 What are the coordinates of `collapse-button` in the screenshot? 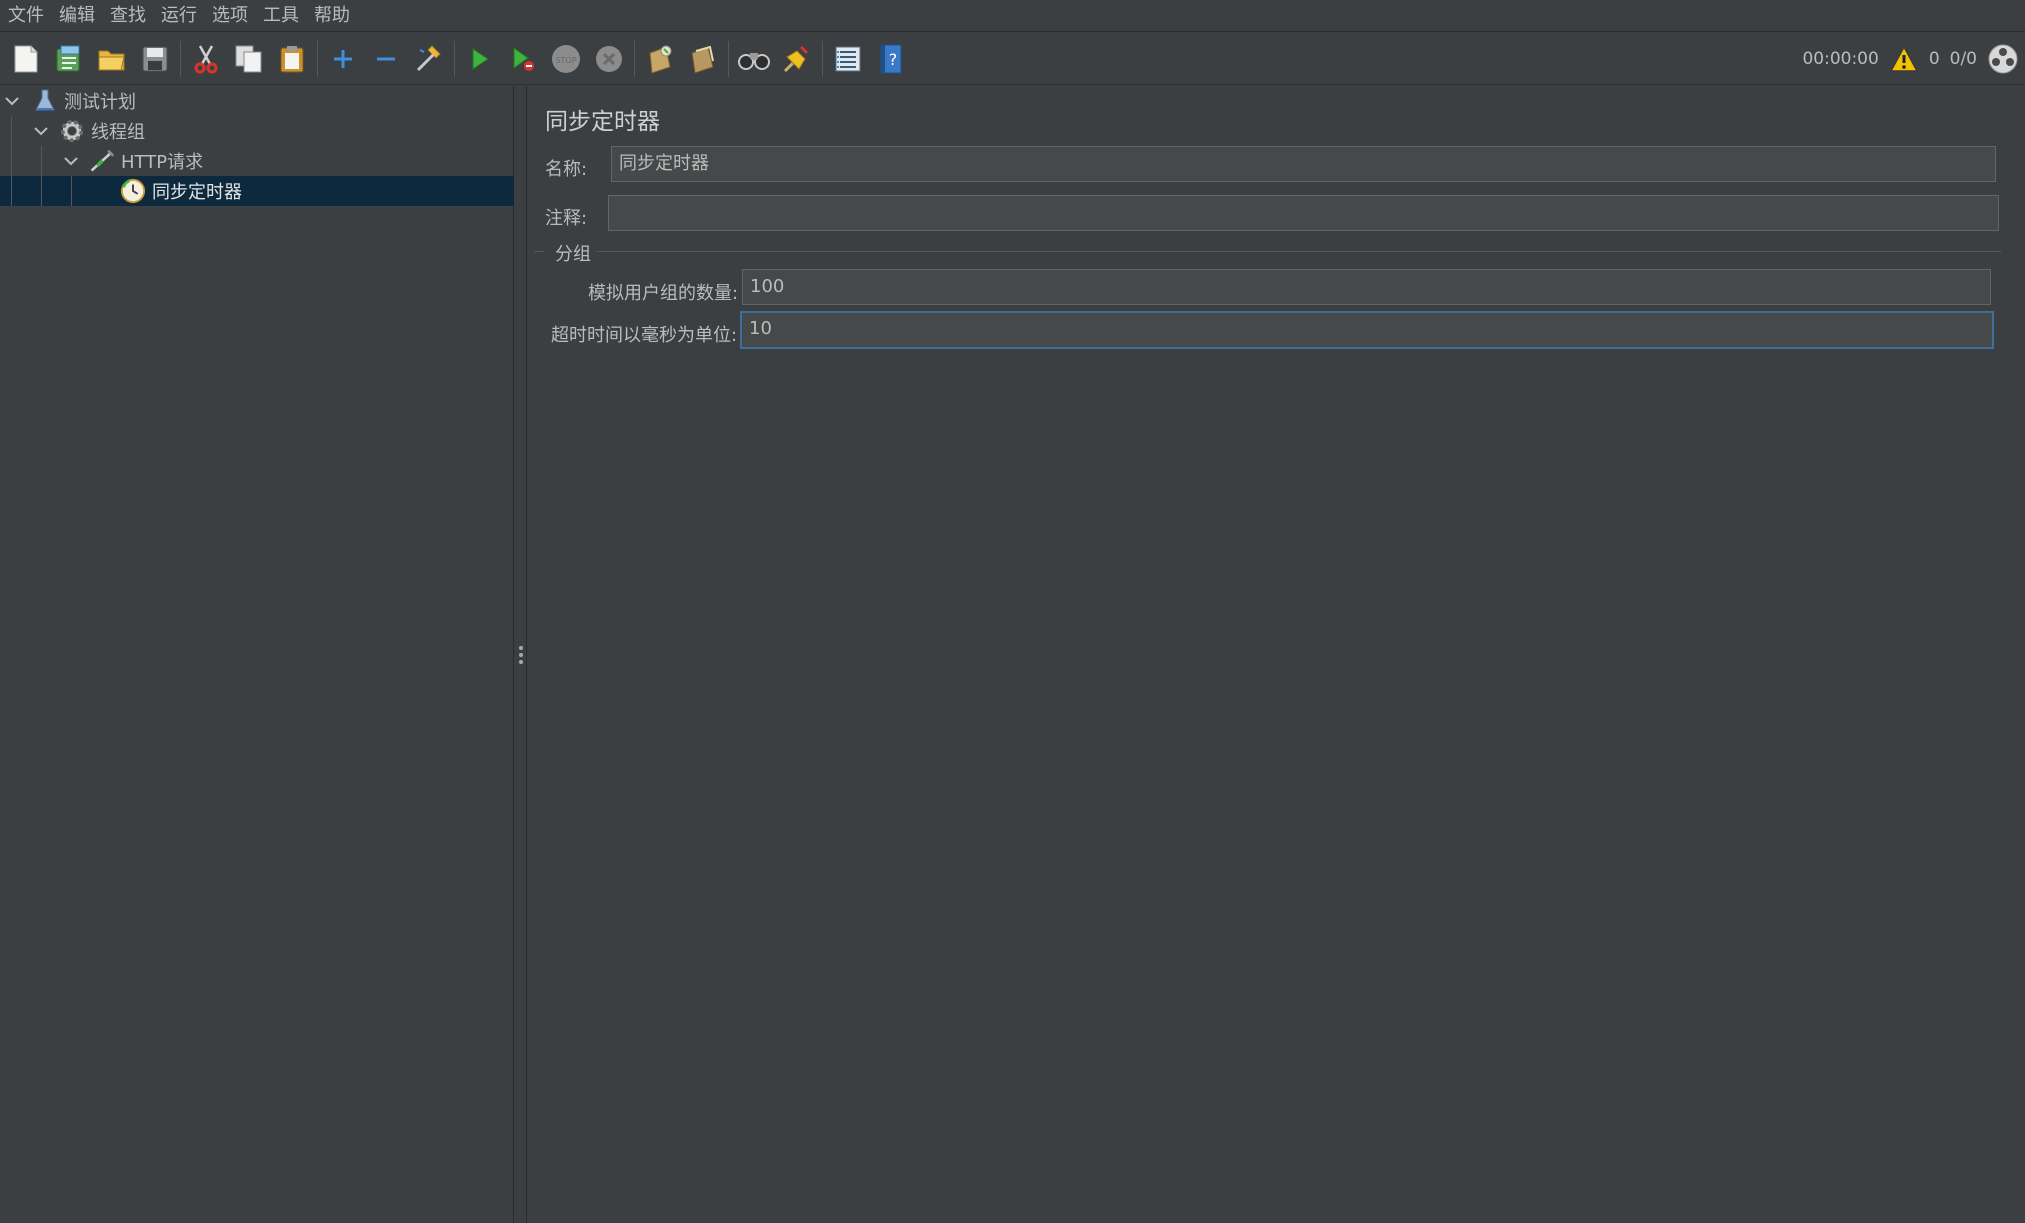 It's located at (386, 59).